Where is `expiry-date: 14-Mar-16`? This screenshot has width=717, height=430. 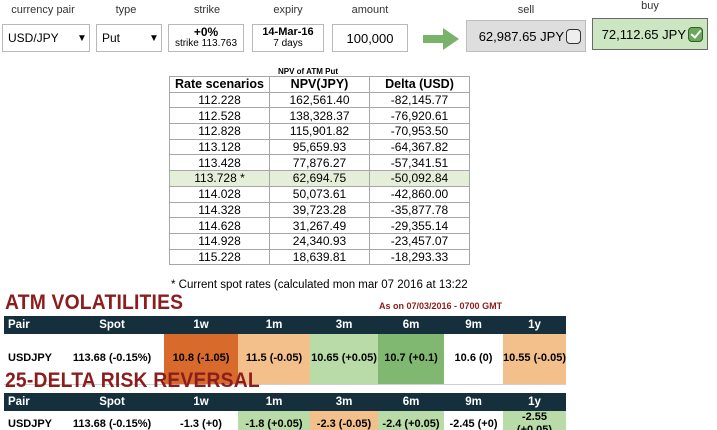 expiry-date: 14-Mar-16 is located at coordinates (288, 32).